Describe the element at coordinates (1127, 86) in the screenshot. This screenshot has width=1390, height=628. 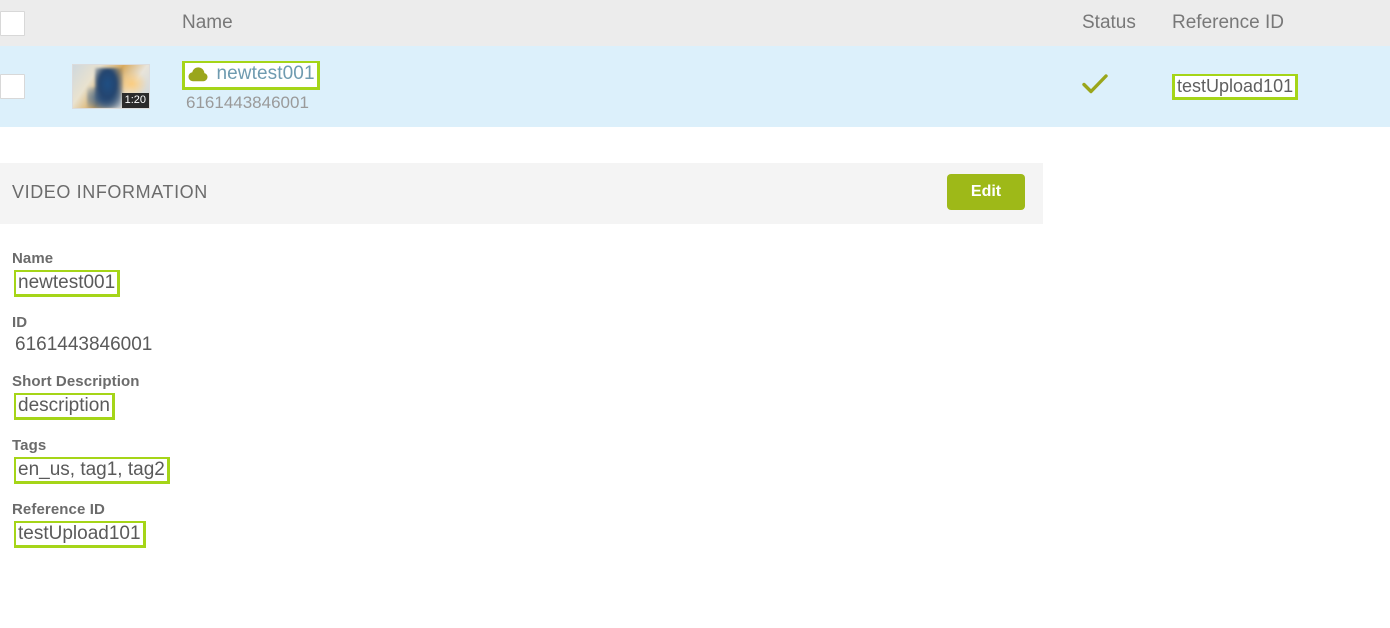
I see `status-cell` at that location.